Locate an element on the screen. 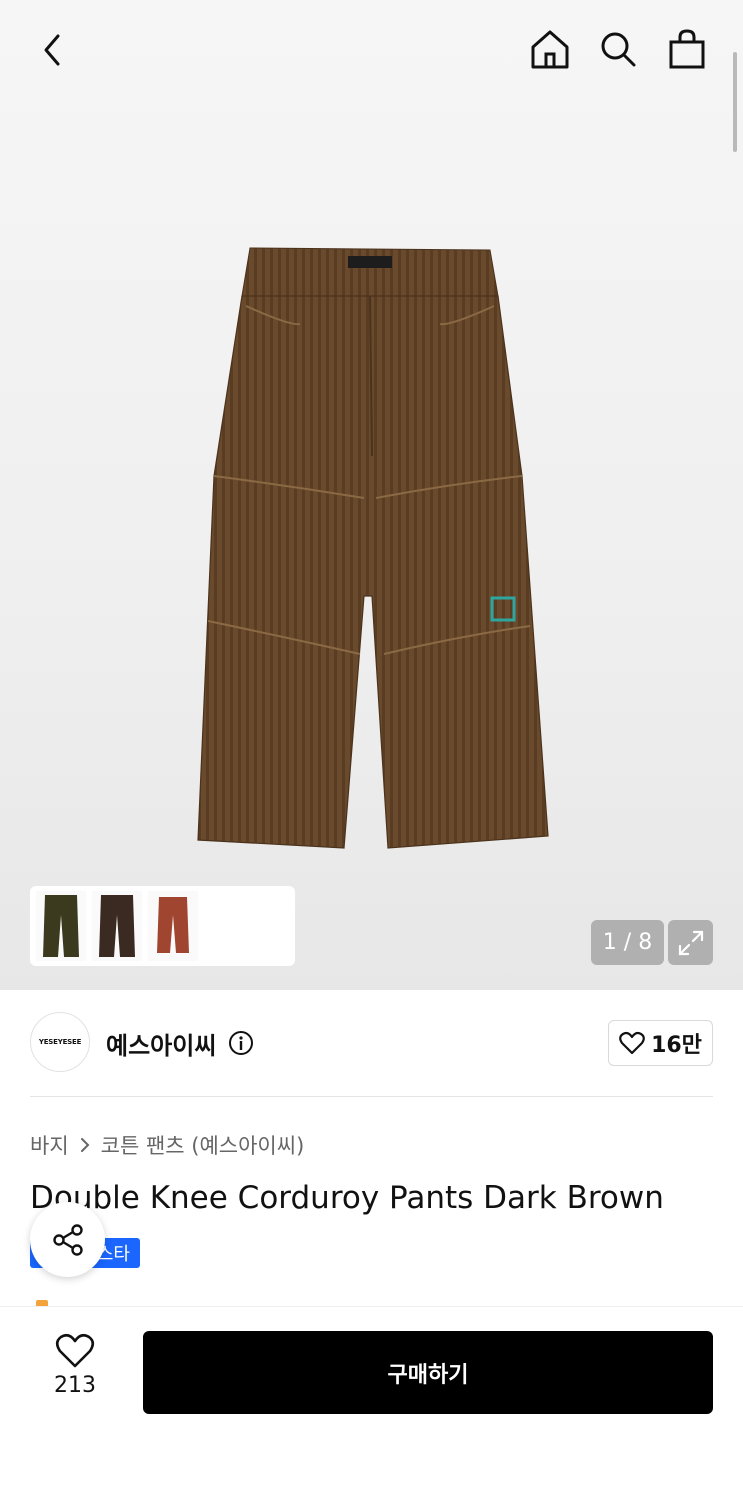 The height and width of the screenshot is (1500, 743). info-button is located at coordinates (241, 1045).